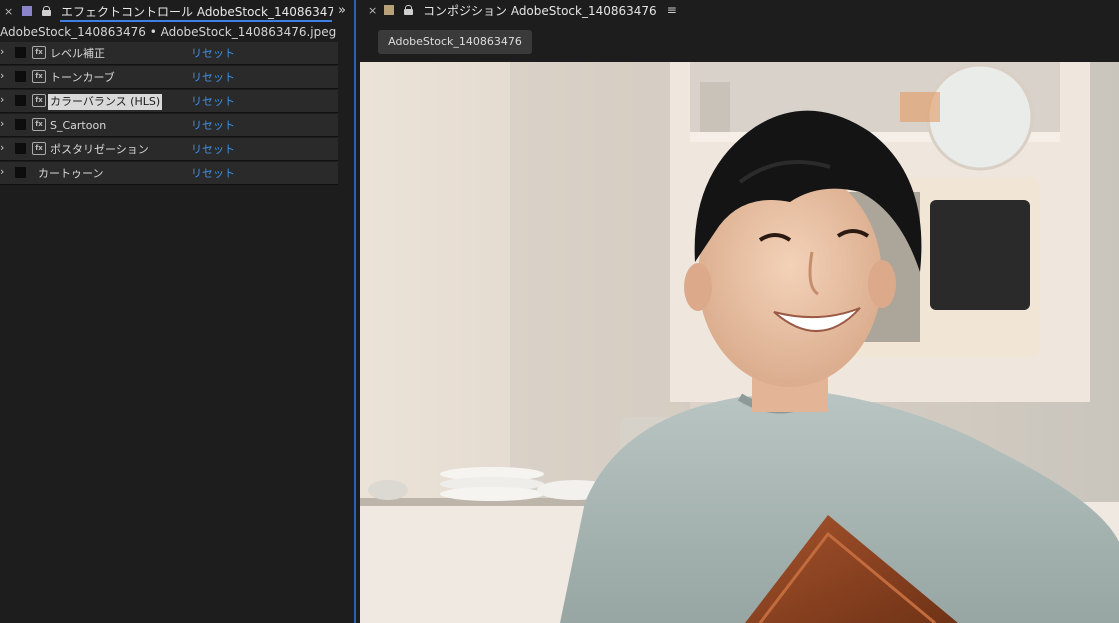 This screenshot has height=623, width=1119. Describe the element at coordinates (455, 42) in the screenshot. I see `composition-layer-button: AdobeStock_140863476` at that location.